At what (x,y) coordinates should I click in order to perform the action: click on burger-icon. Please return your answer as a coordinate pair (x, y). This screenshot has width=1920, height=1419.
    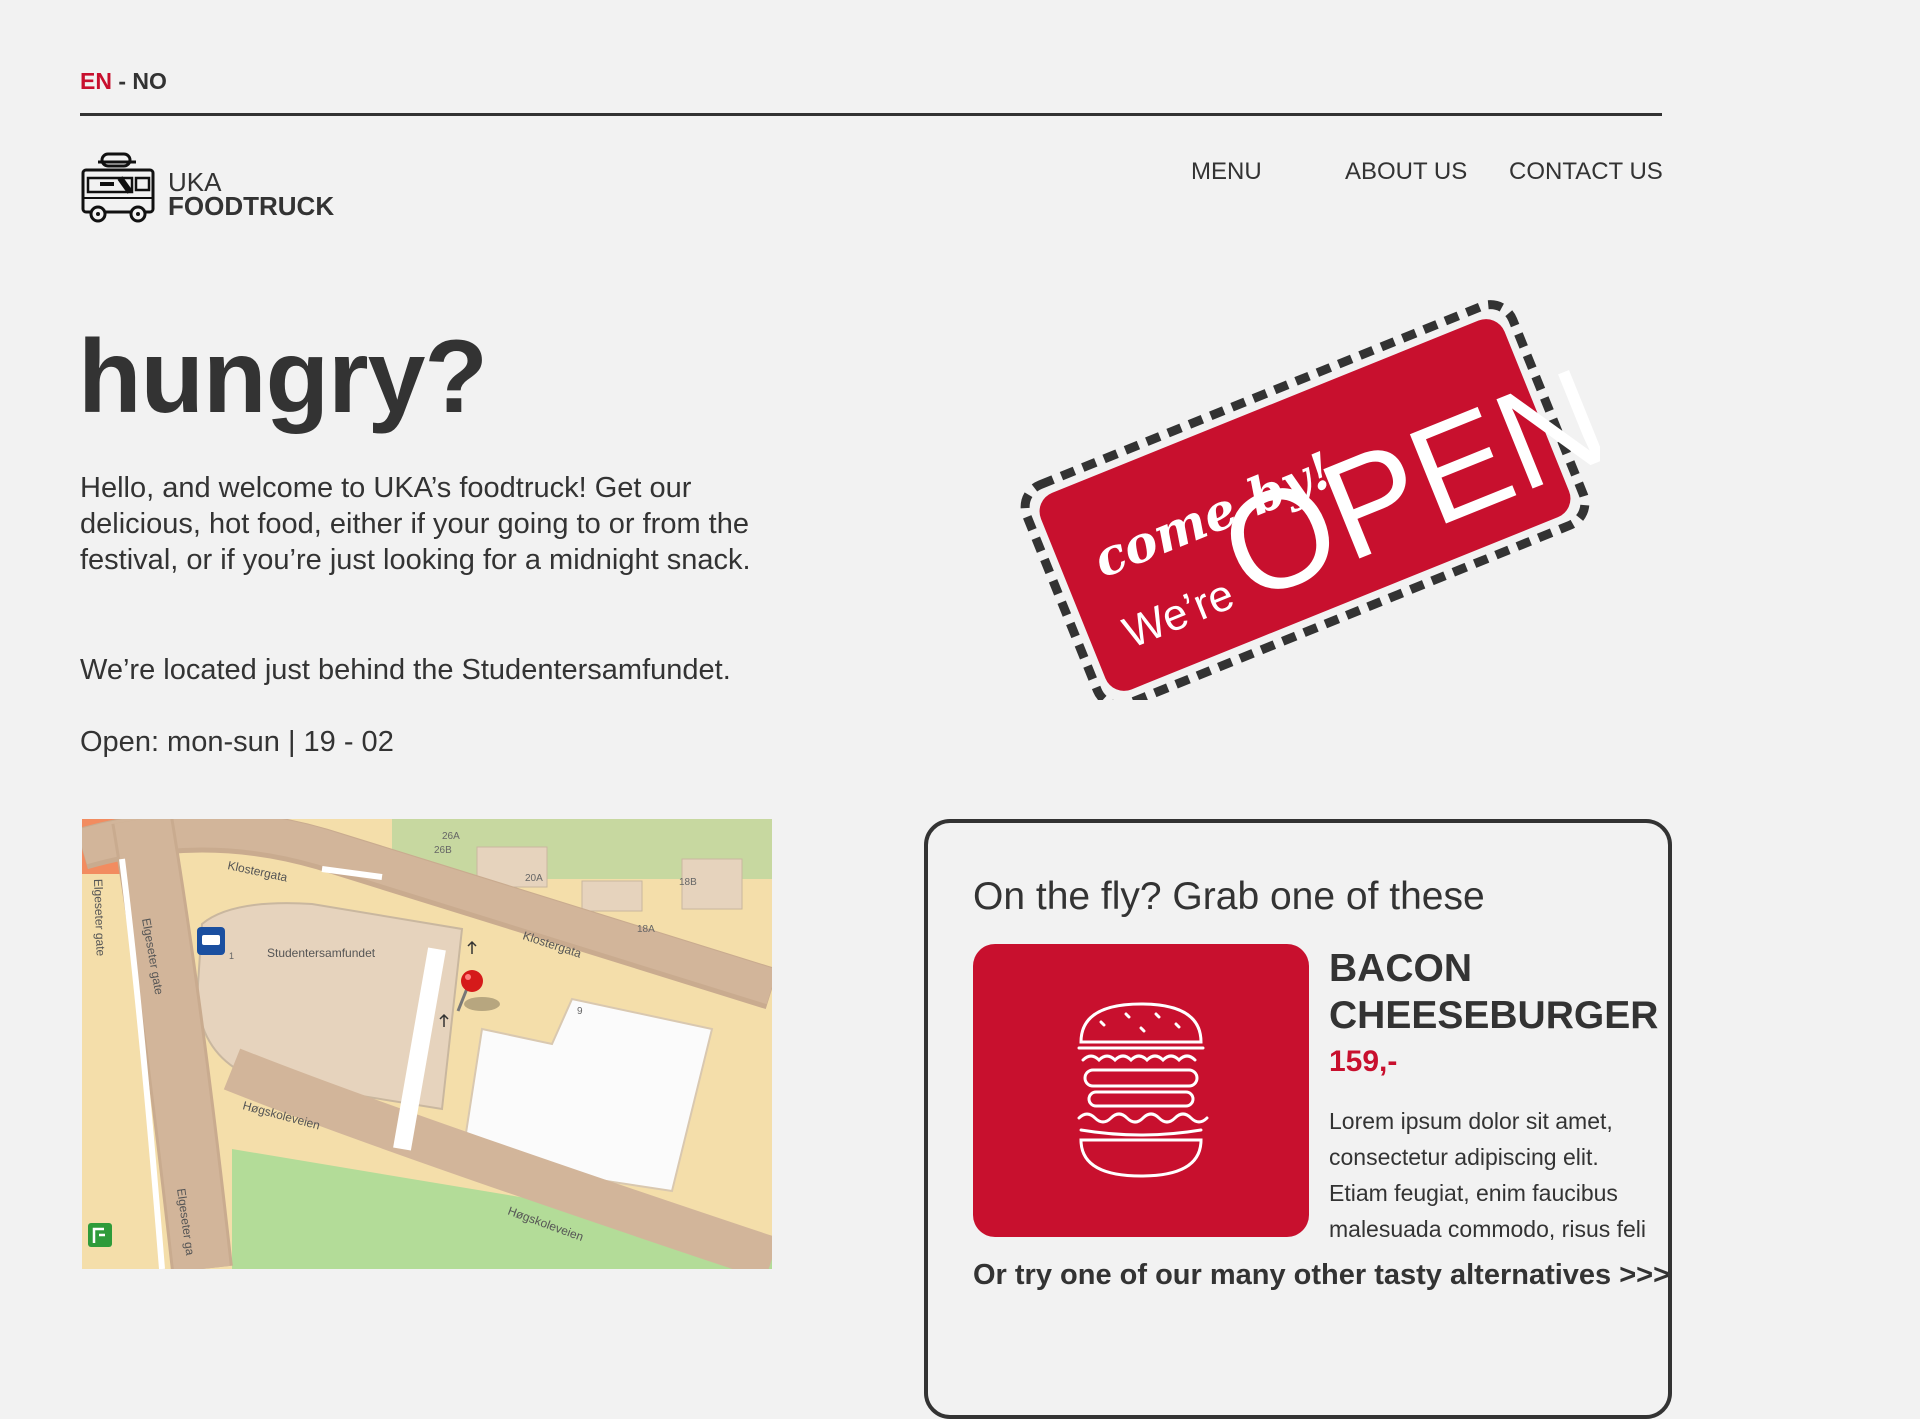
    Looking at the image, I should click on (1143, 1090).